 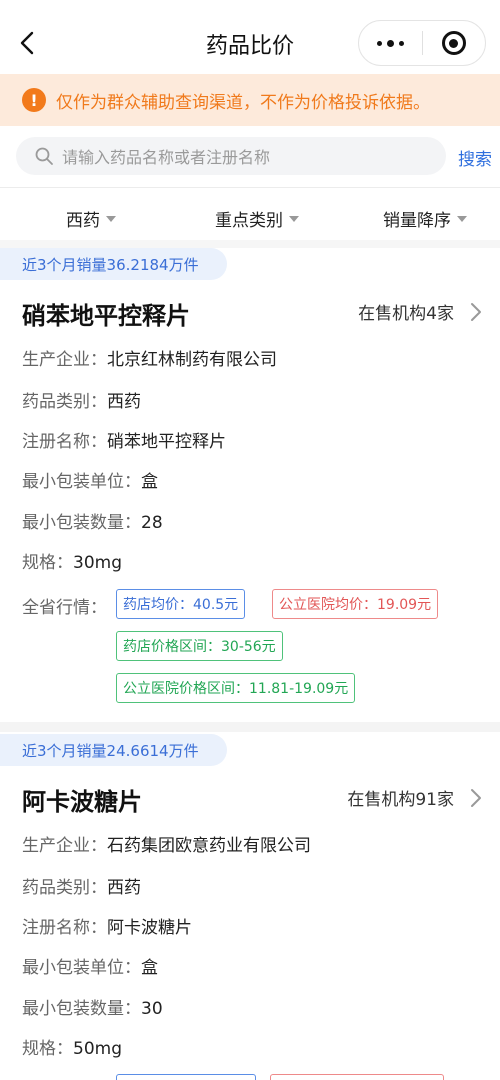 What do you see at coordinates (199, 646) in the screenshot?
I see `pharmacy-range-tag: 药店价格区间：30-56元` at bounding box center [199, 646].